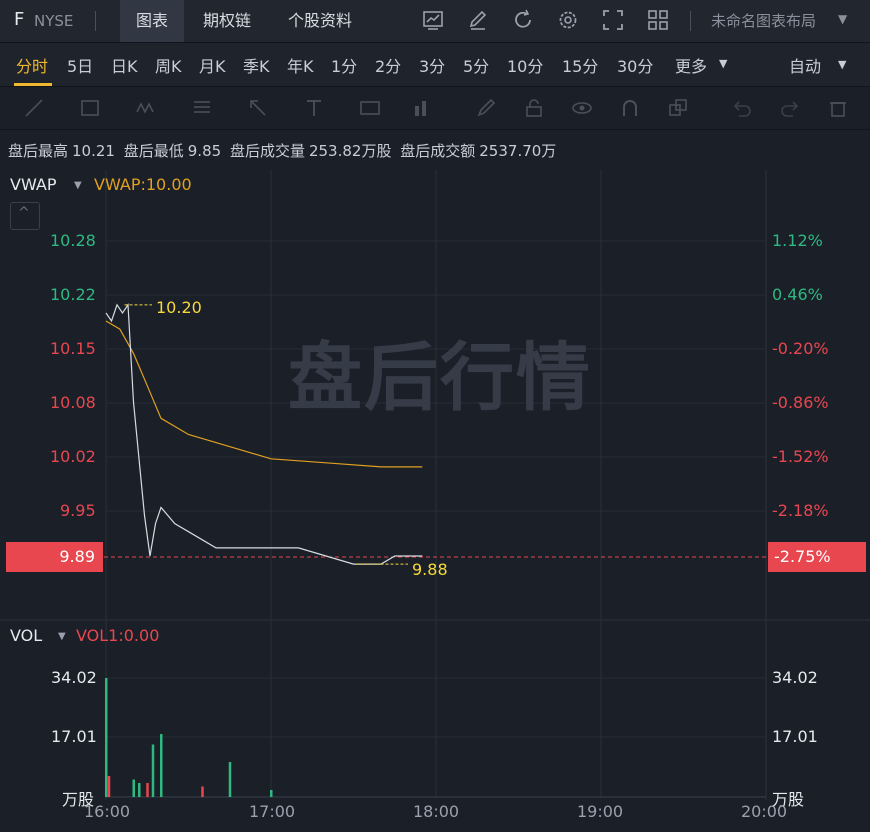 Image resolution: width=870 pixels, height=832 pixels. I want to click on high-marker: 10.20, so click(179, 307).